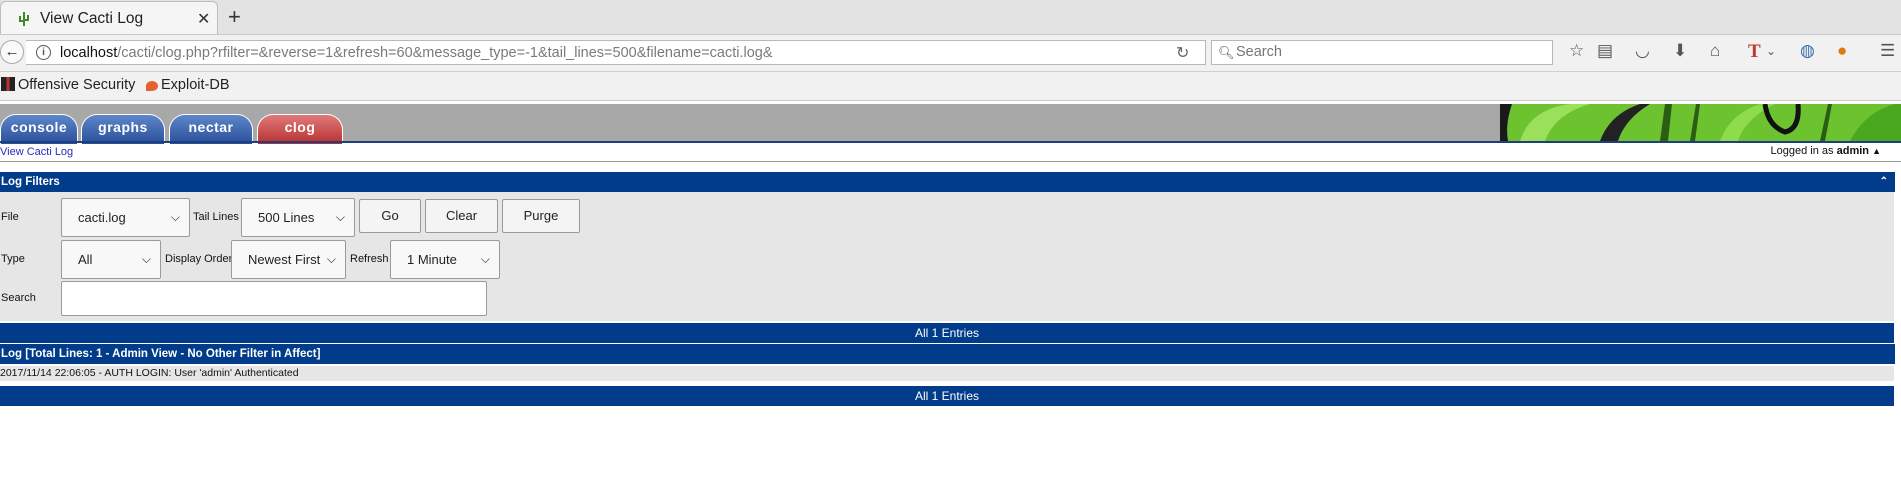 The width and height of the screenshot is (1901, 490). Describe the element at coordinates (92, 18) in the screenshot. I see `browser-tab-title: View Cacti Log` at that location.